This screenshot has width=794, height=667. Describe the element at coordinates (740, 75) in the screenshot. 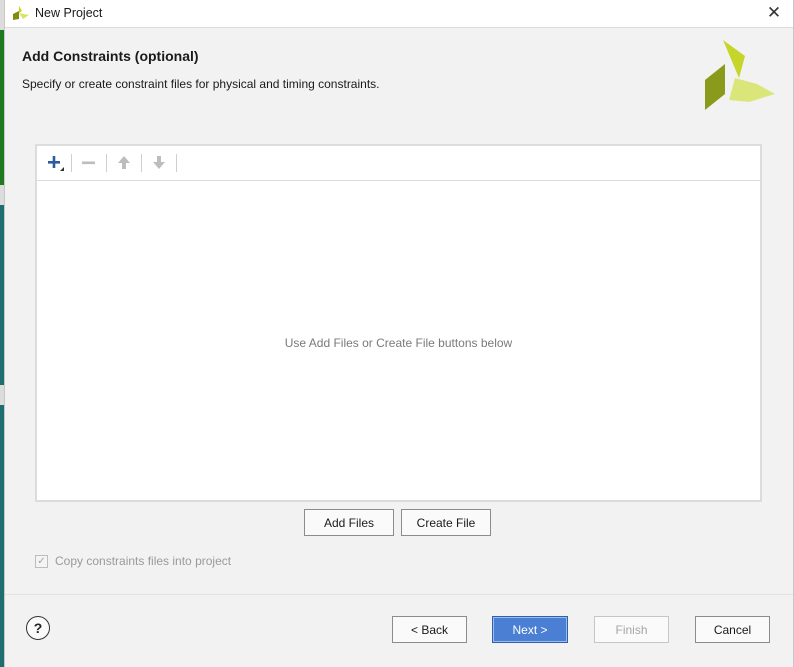

I see `vivado-logo-icon` at that location.